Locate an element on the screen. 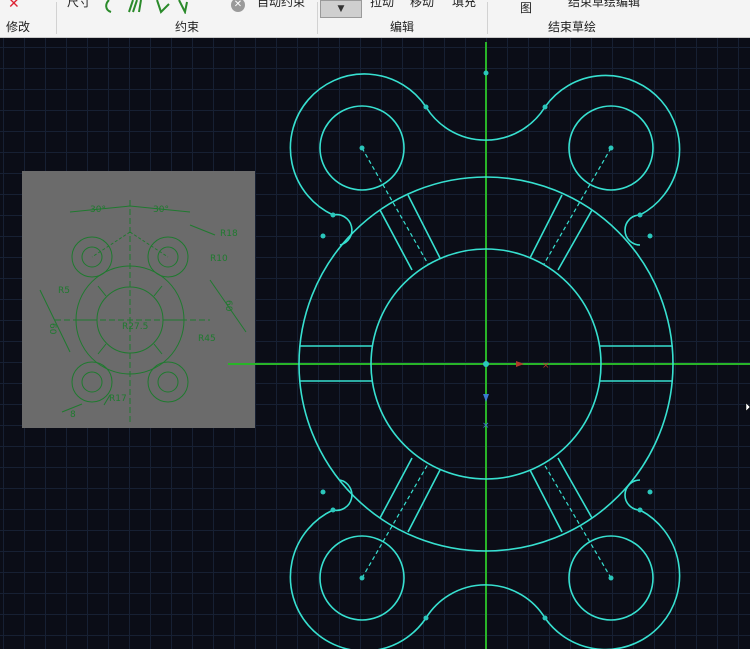  dim-r5: R5 is located at coordinates (64, 291).